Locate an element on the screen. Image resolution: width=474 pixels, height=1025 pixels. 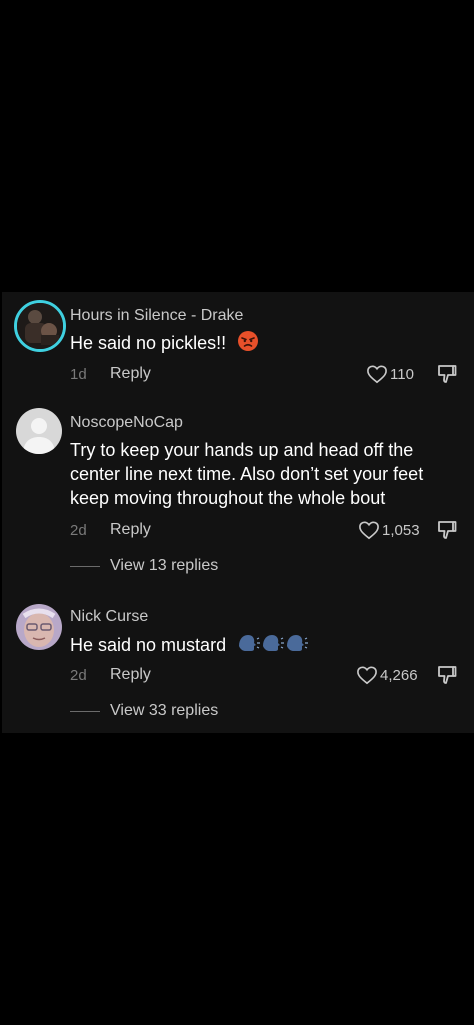
comment-text-content: He said no mustard is located at coordinates (148, 644).